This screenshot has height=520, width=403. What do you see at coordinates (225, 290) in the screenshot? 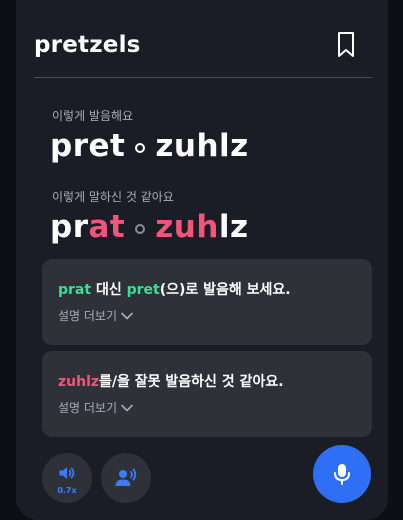
I see `feedback-text: (으)로 발음해 보세요.` at bounding box center [225, 290].